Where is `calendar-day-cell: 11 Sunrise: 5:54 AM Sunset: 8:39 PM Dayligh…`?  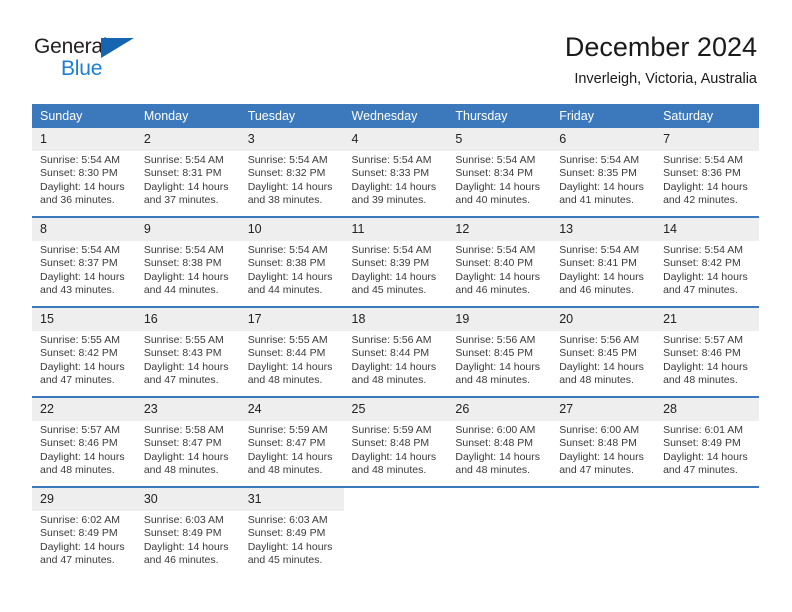
calendar-day-cell: 11 Sunrise: 5:54 AM Sunset: 8:39 PM Dayligh… is located at coordinates (395, 261).